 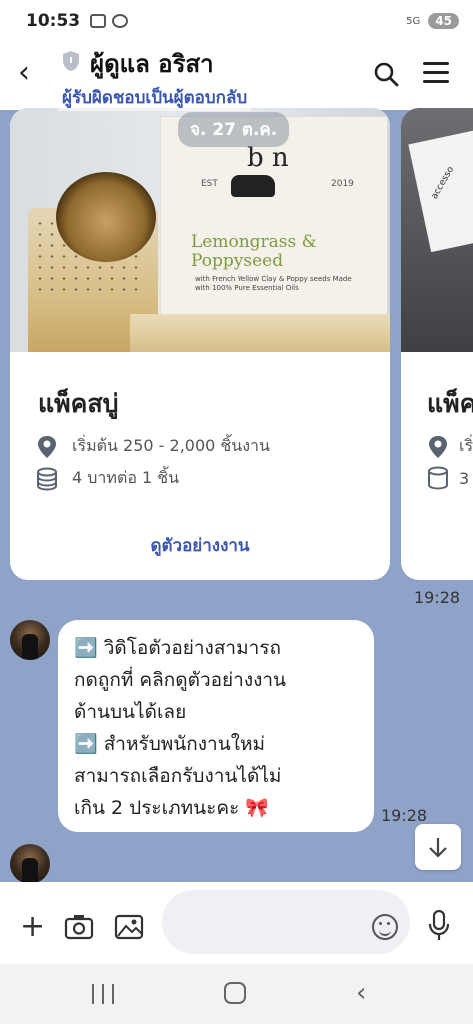 What do you see at coordinates (236, 21) in the screenshot?
I see `status-bar: 10:53 5G 45` at bounding box center [236, 21].